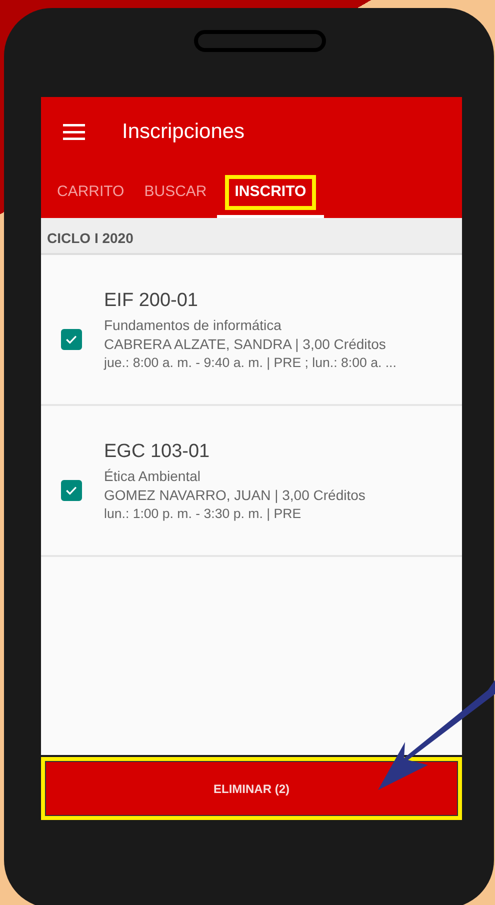 This screenshot has width=495, height=905. Describe the element at coordinates (183, 132) in the screenshot. I see `app-title: Inscripciones` at that location.